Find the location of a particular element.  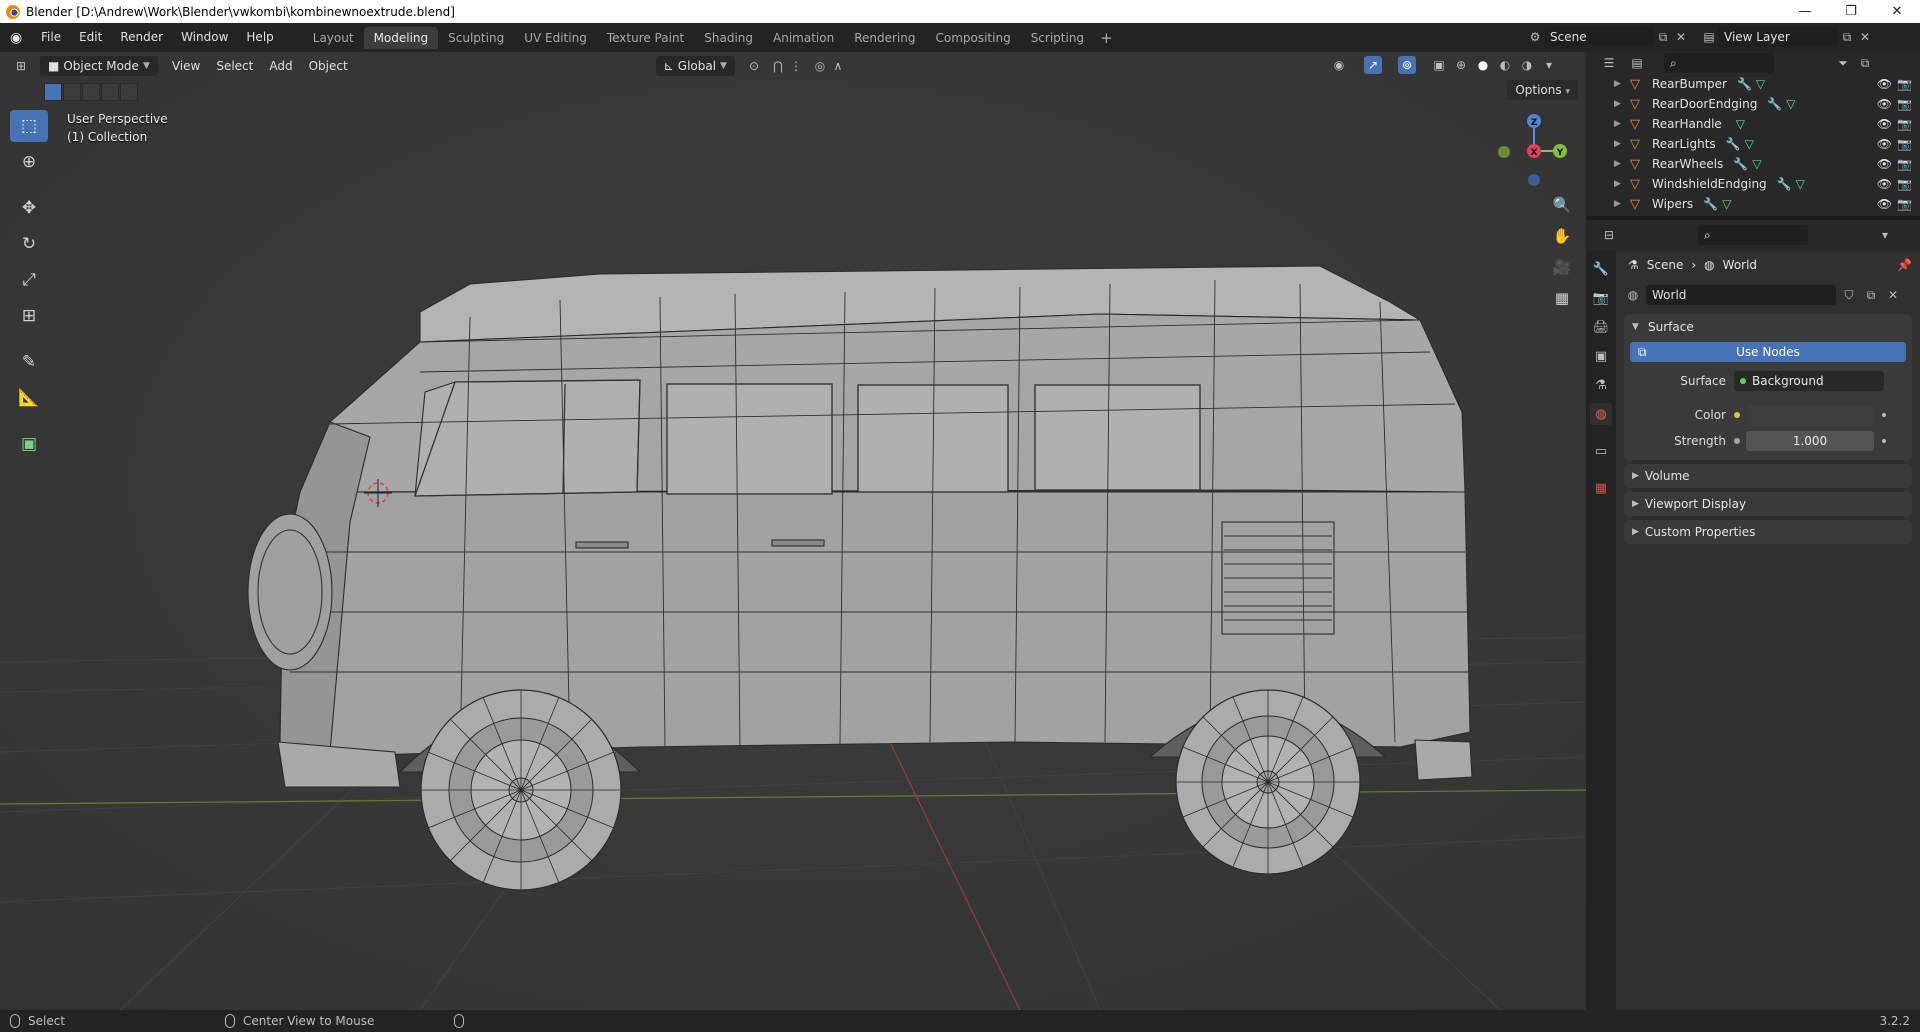

gizmo-neg-z-axis is located at coordinates (1534, 180).